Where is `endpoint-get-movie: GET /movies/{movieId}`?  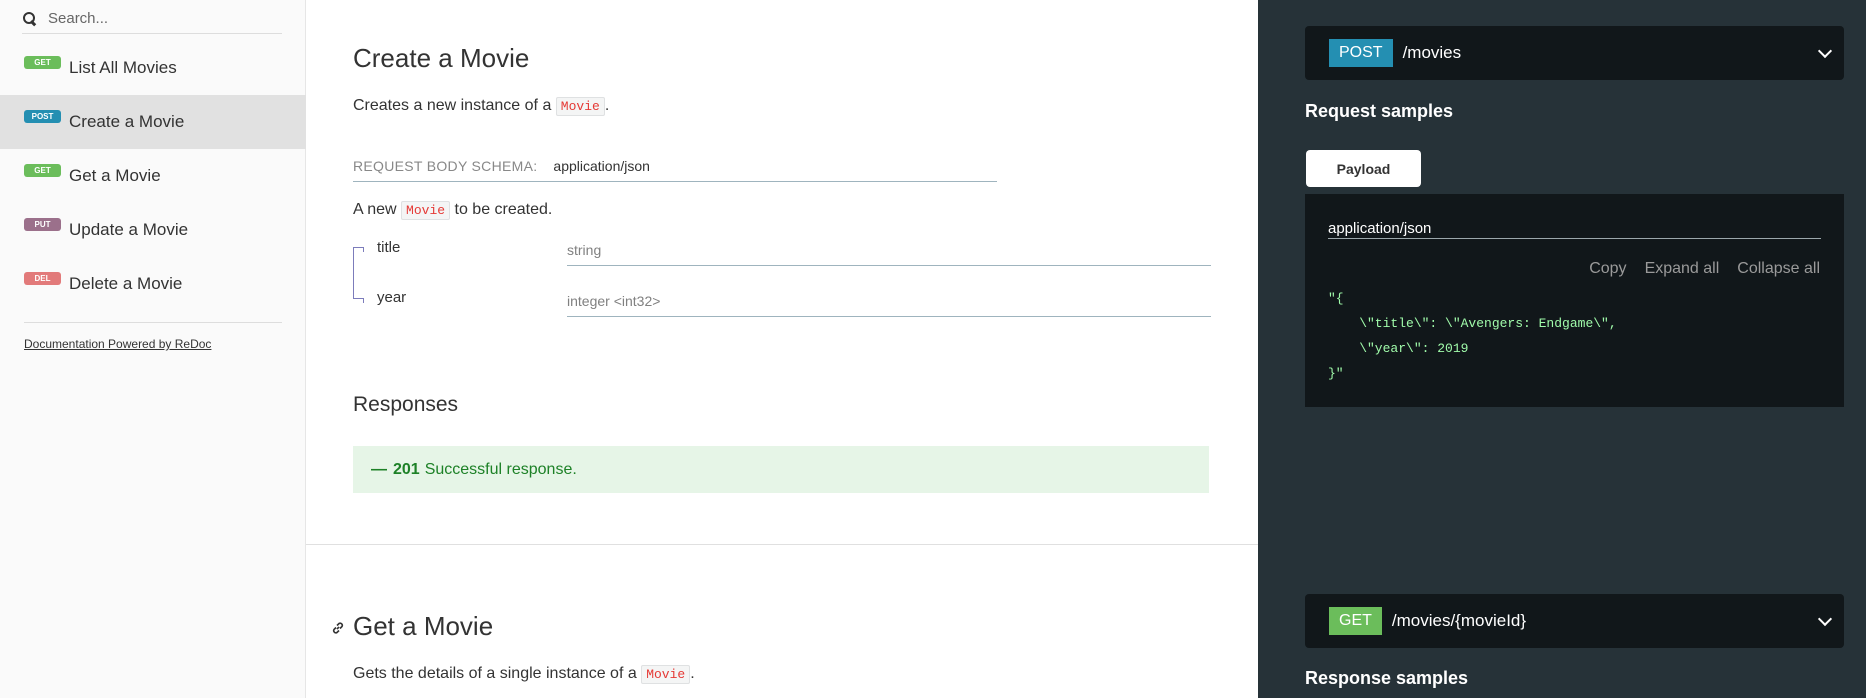 endpoint-get-movie: GET /movies/{movieId} is located at coordinates (1574, 621).